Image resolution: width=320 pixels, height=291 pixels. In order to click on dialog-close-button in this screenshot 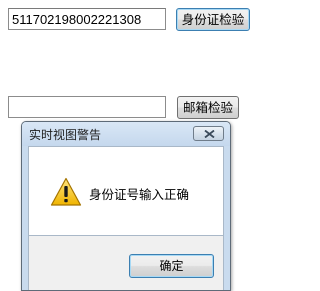, I will do `click(208, 133)`.